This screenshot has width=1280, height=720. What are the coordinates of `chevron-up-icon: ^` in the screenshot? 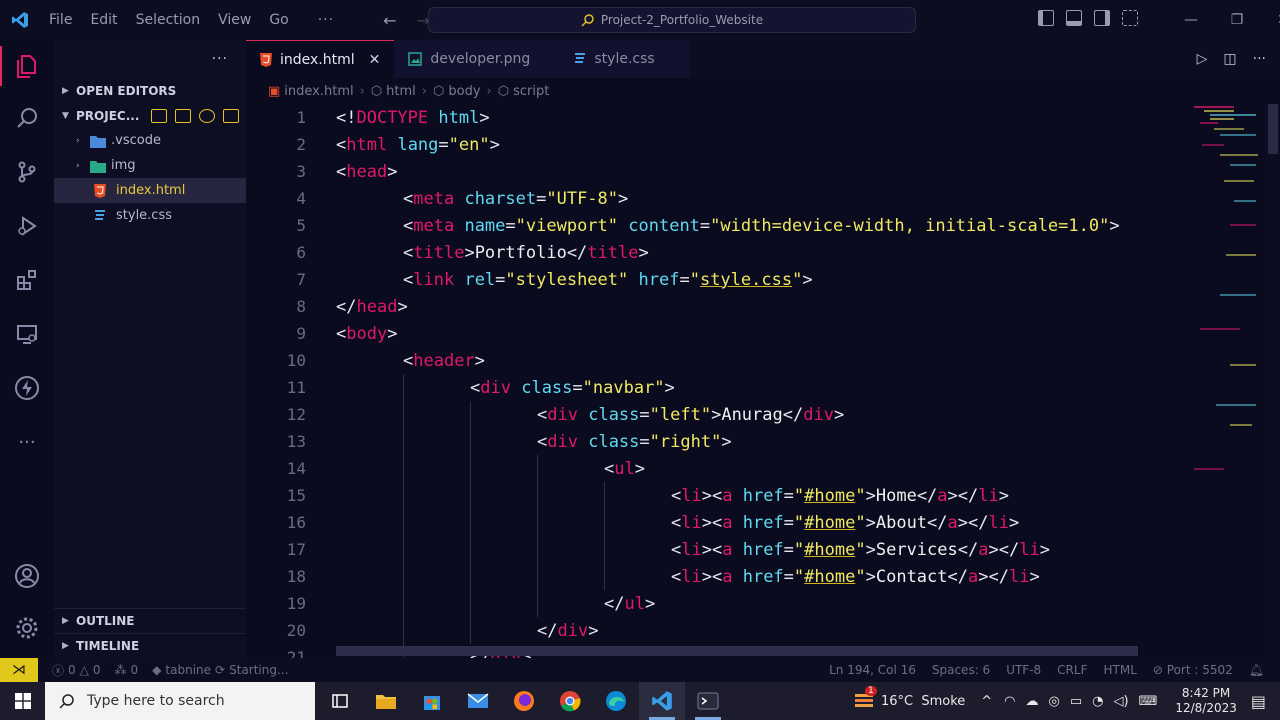 It's located at (986, 701).